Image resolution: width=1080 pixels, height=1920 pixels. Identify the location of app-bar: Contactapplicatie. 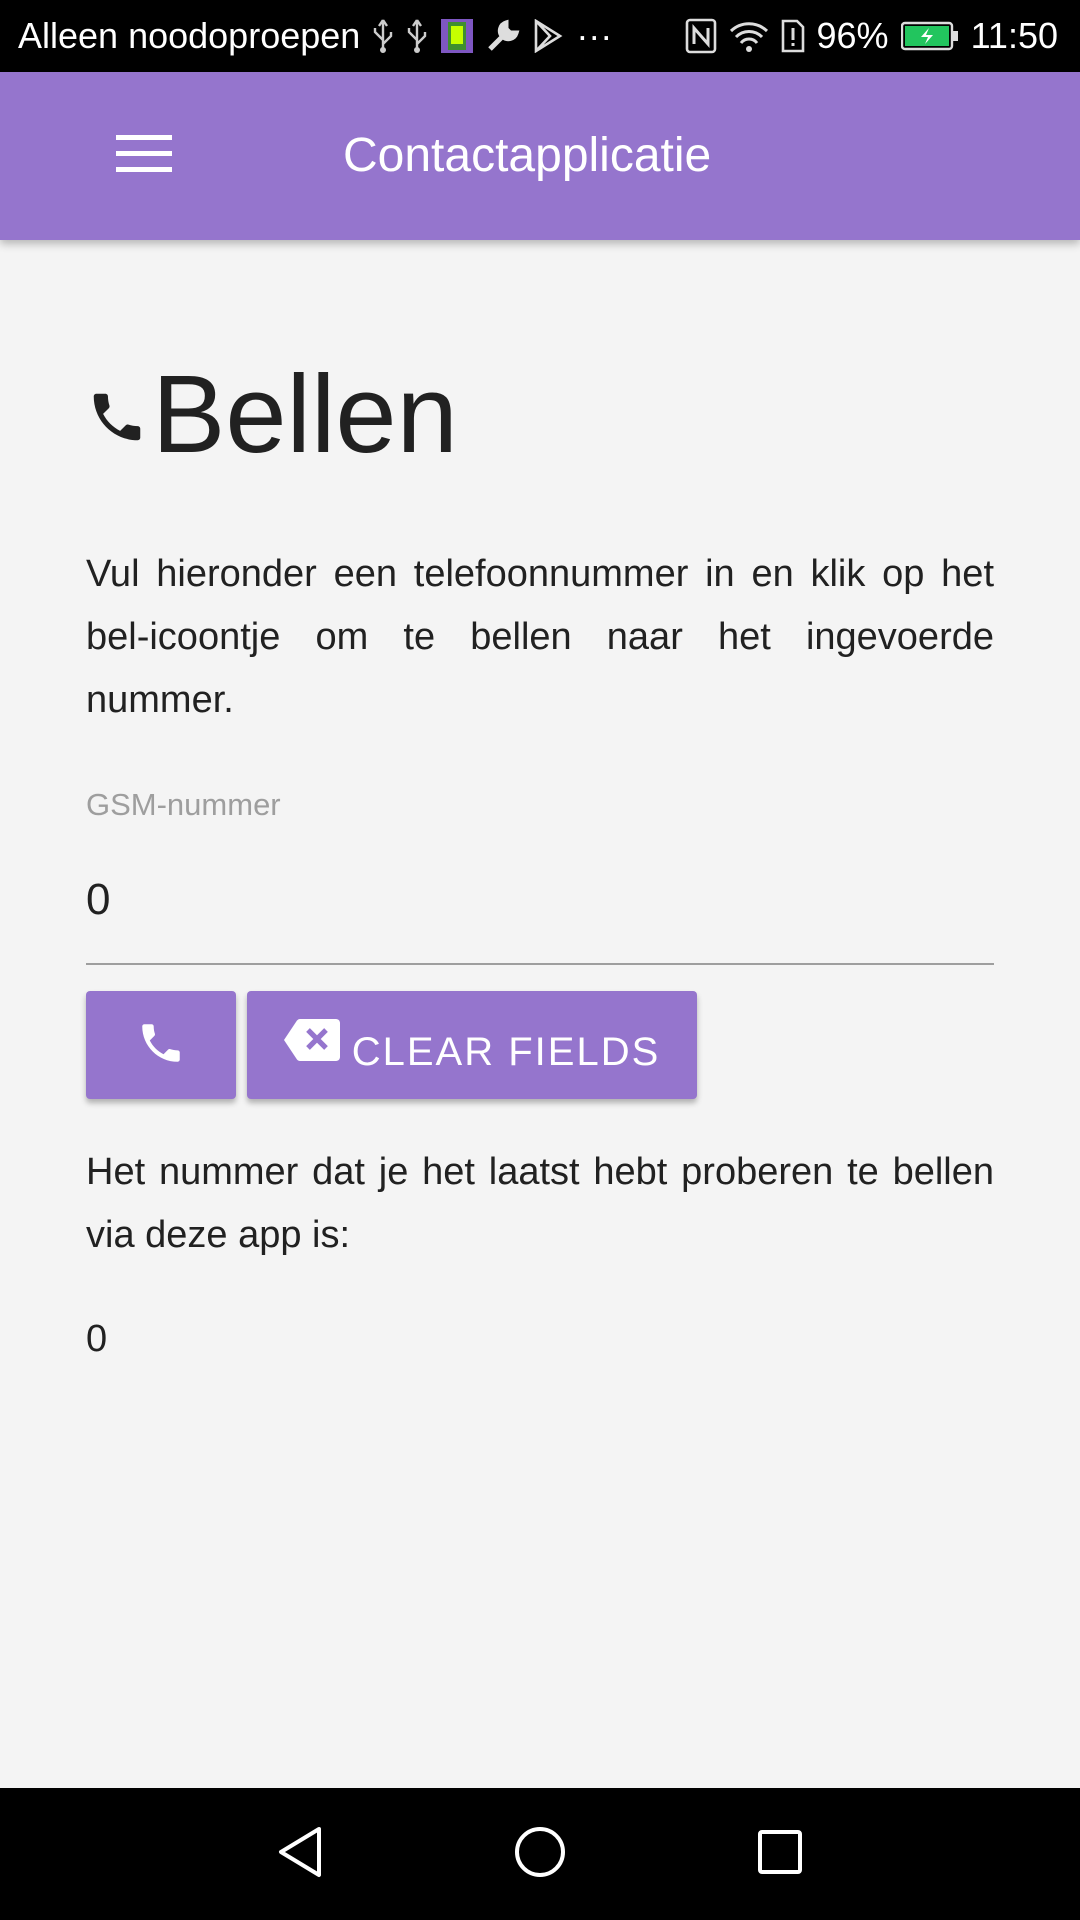
(540, 156).